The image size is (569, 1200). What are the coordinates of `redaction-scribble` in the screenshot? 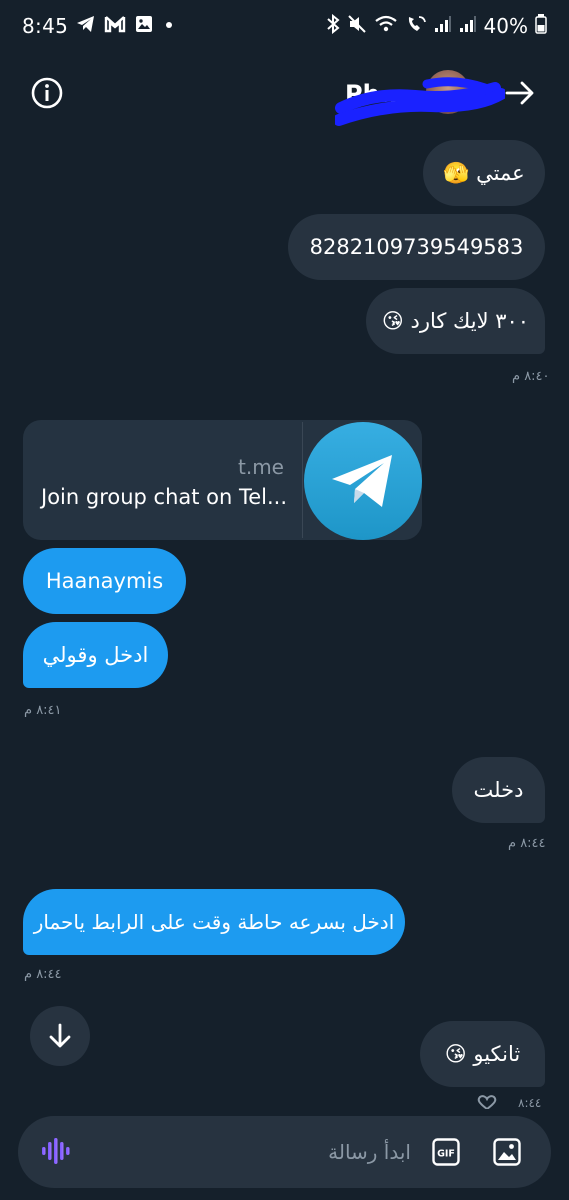 It's located at (420, 104).